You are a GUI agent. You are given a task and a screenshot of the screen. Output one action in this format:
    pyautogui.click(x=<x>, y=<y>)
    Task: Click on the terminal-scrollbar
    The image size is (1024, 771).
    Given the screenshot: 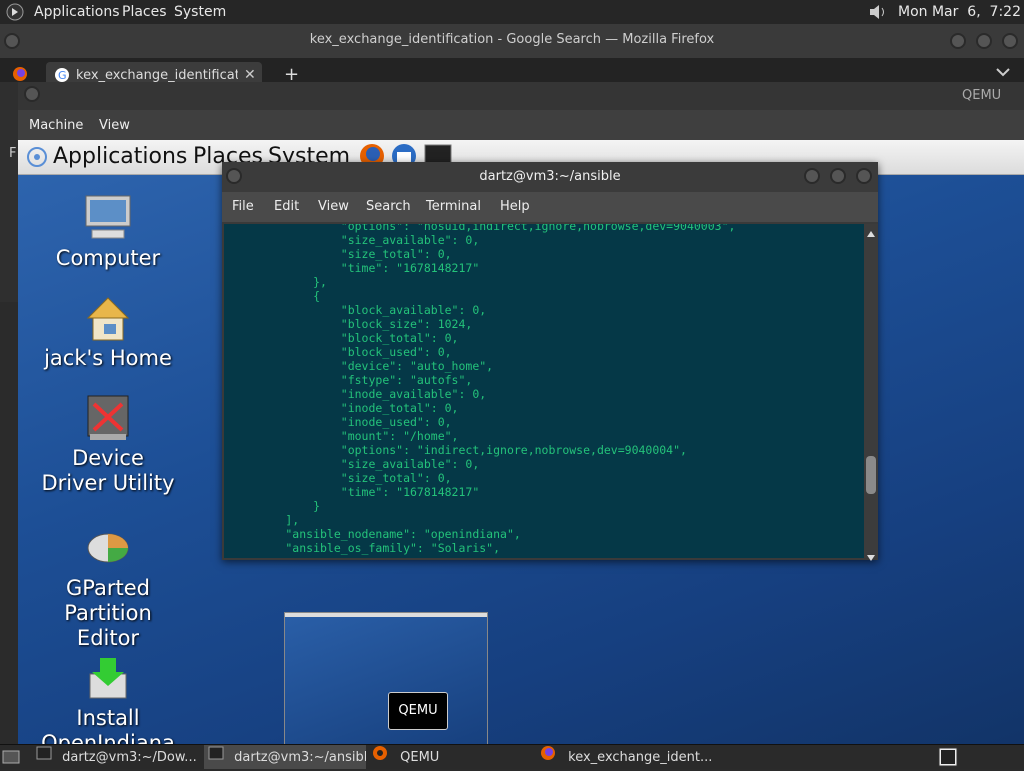 What is the action you would take?
    pyautogui.click(x=871, y=392)
    